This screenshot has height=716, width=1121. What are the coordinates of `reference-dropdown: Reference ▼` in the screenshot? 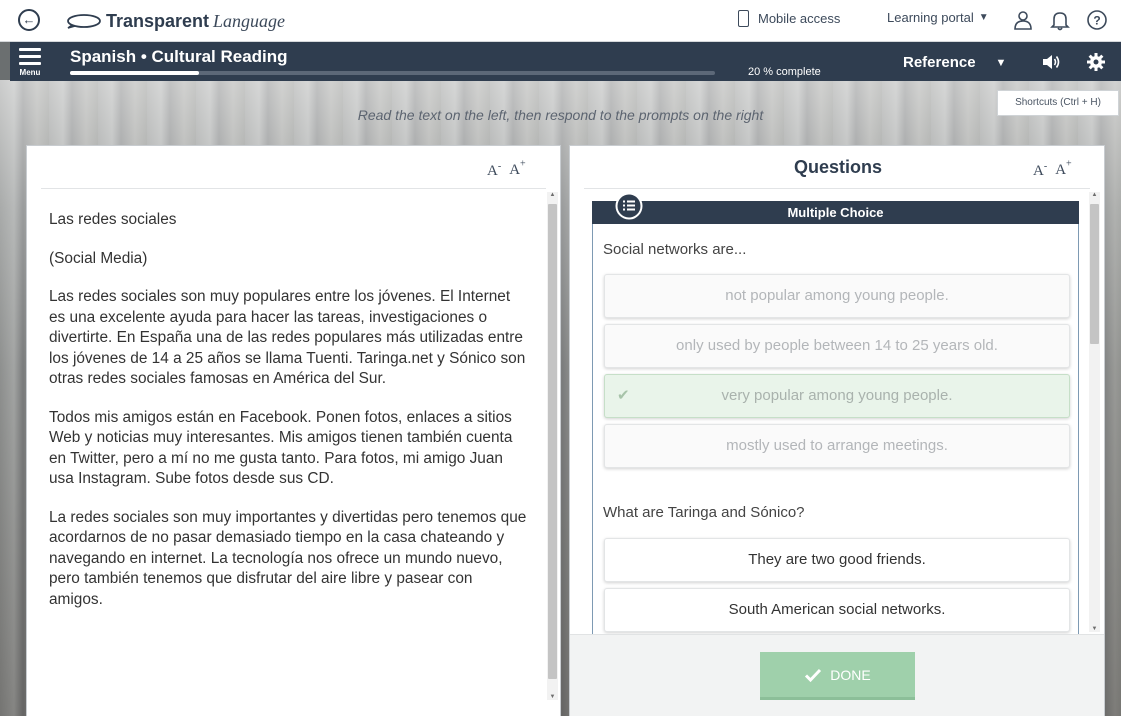 It's located at (954, 62).